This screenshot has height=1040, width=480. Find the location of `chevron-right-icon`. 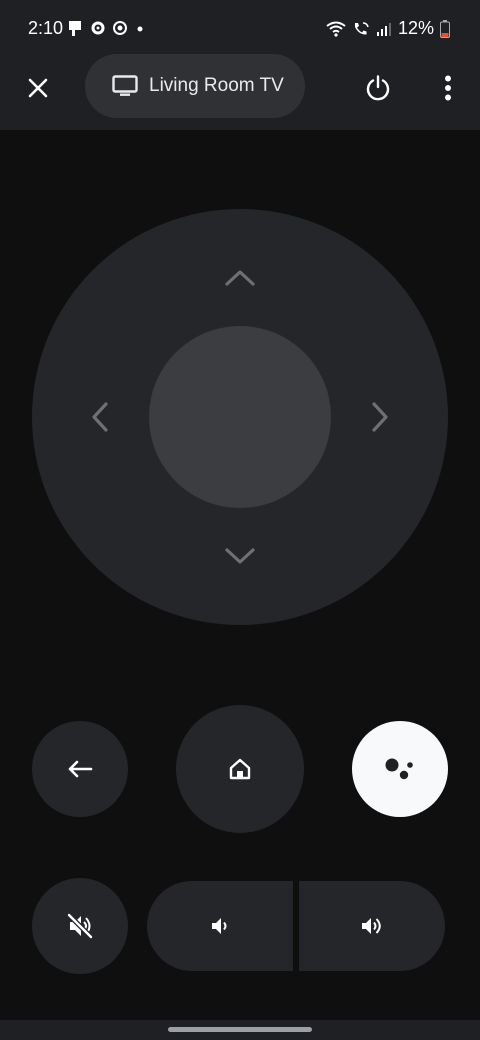

chevron-right-icon is located at coordinates (380, 417).